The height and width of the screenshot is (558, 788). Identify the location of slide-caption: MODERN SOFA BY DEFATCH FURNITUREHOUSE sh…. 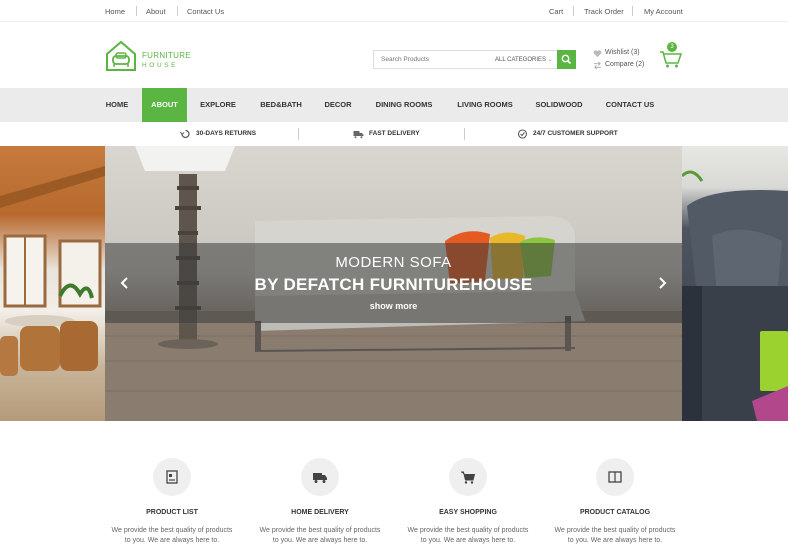
(393, 283).